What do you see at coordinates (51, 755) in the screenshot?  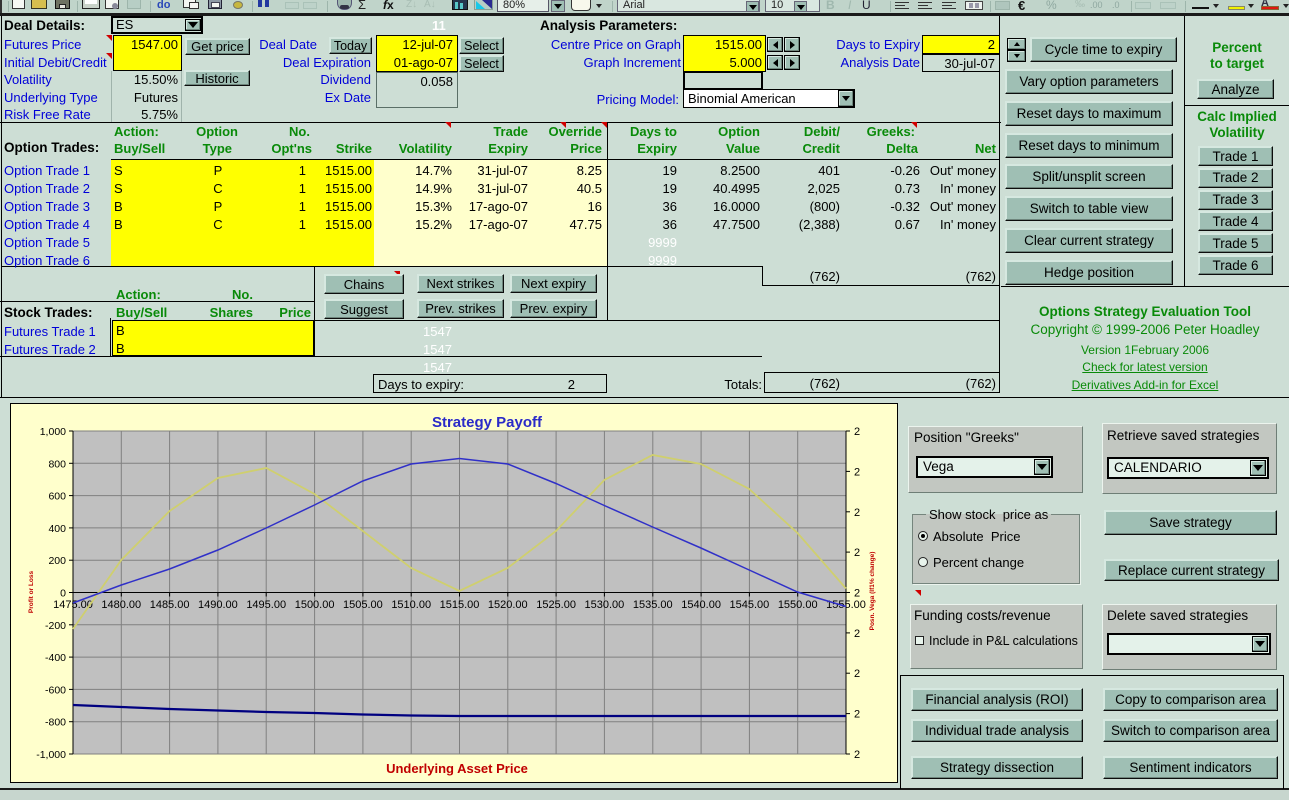 I see `svg-text: -1,000` at bounding box center [51, 755].